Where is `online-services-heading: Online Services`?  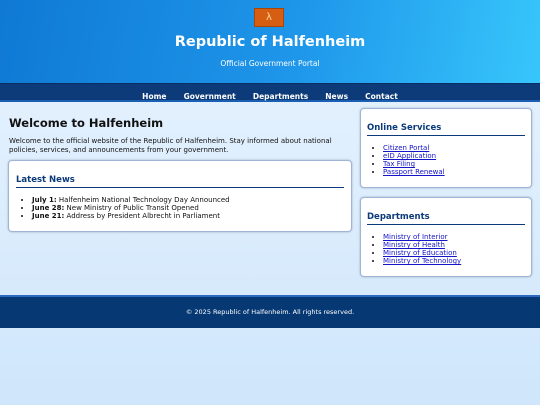 online-services-heading: Online Services is located at coordinates (446, 129).